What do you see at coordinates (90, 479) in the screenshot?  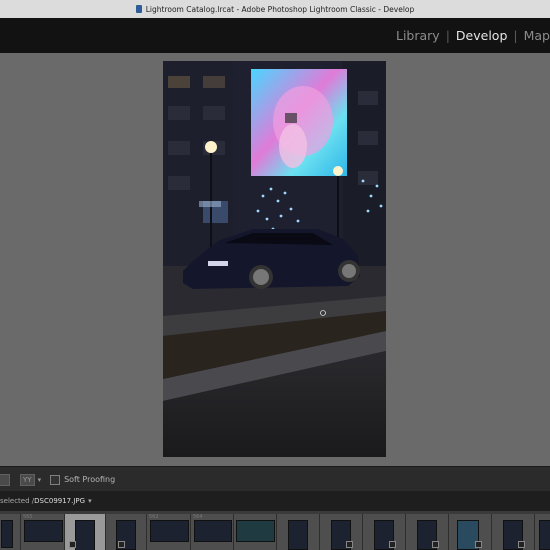 I see `soft-proofing-label: Soft Proofing` at bounding box center [90, 479].